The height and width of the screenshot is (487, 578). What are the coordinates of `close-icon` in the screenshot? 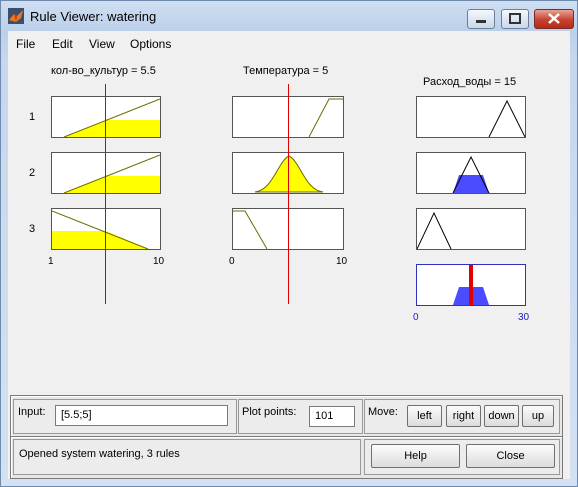 It's located at (554, 18).